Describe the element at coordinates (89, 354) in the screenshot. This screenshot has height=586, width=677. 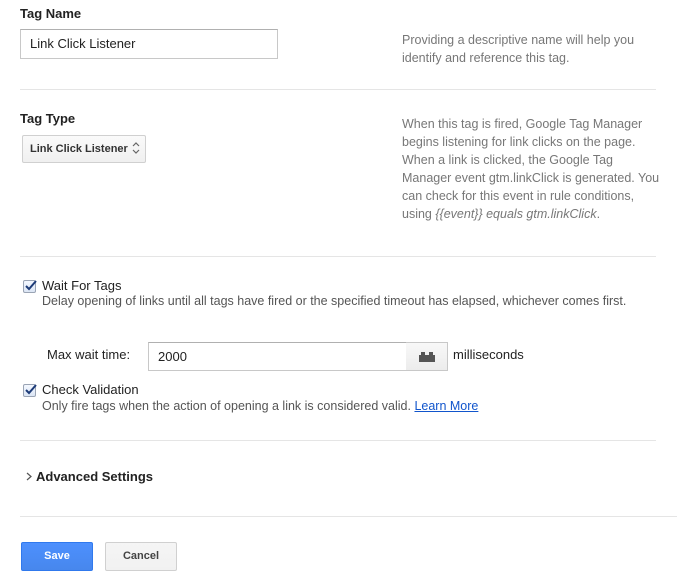
I see `max-wait-label: Max wait time:` at that location.